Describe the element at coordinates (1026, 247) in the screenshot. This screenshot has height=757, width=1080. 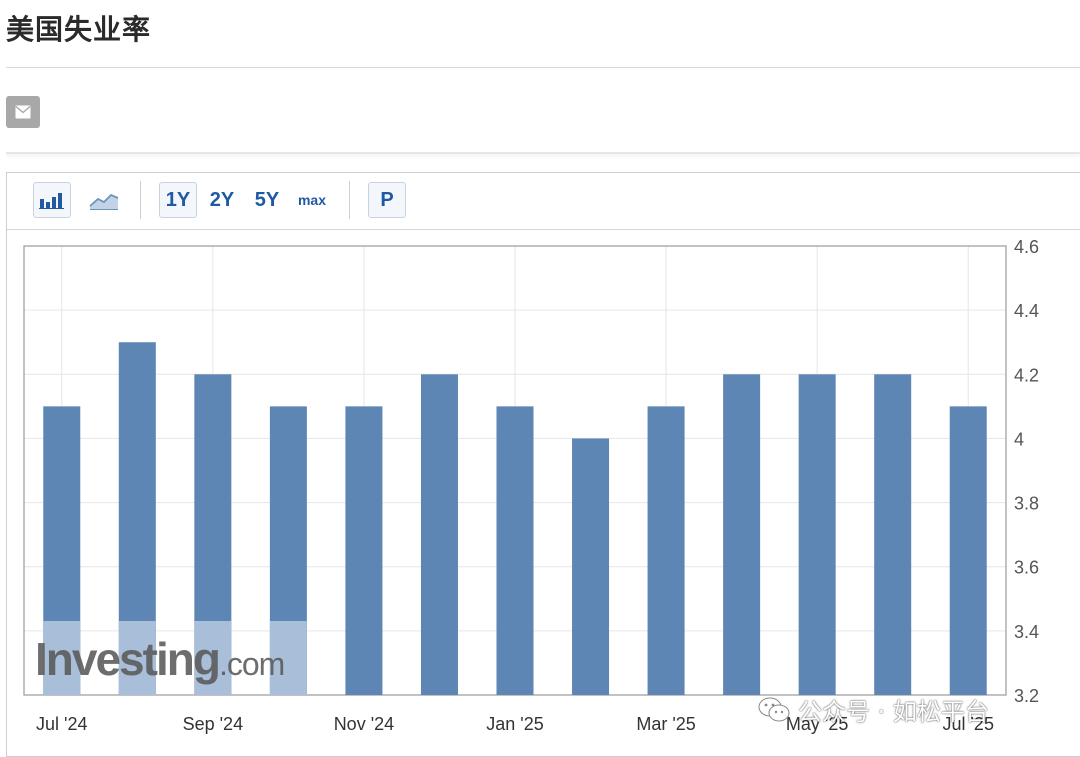
I see `y-tick-label: 4.6` at that location.